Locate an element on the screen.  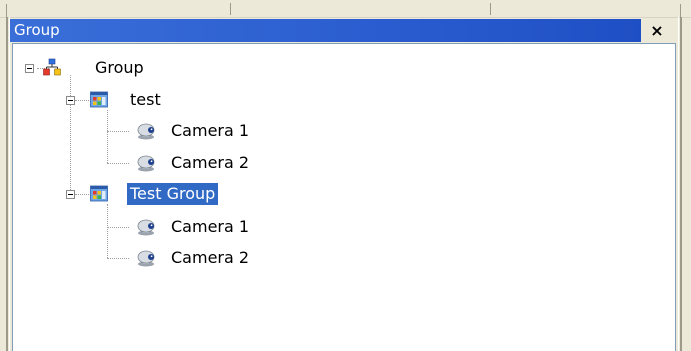
tree-node-label-selected: Test Group is located at coordinates (173, 194).